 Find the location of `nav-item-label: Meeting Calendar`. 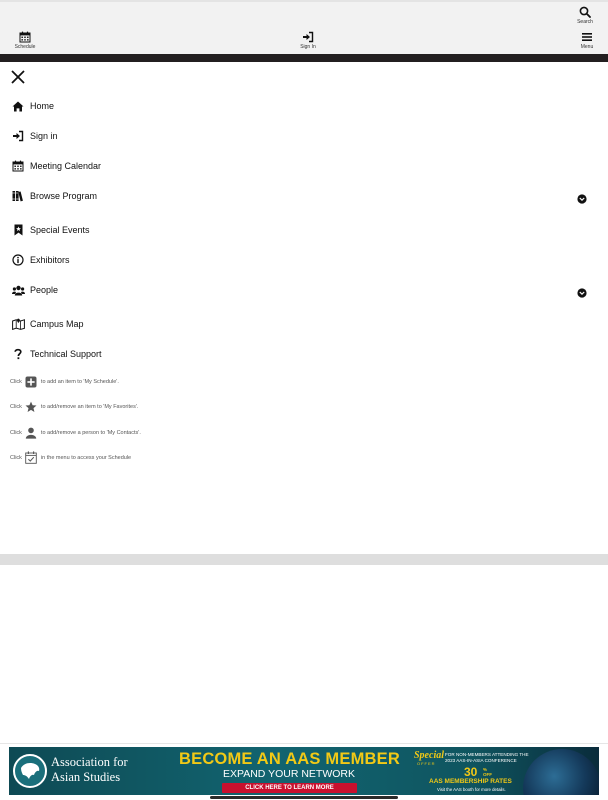

nav-item-label: Meeting Calendar is located at coordinates (66, 166).